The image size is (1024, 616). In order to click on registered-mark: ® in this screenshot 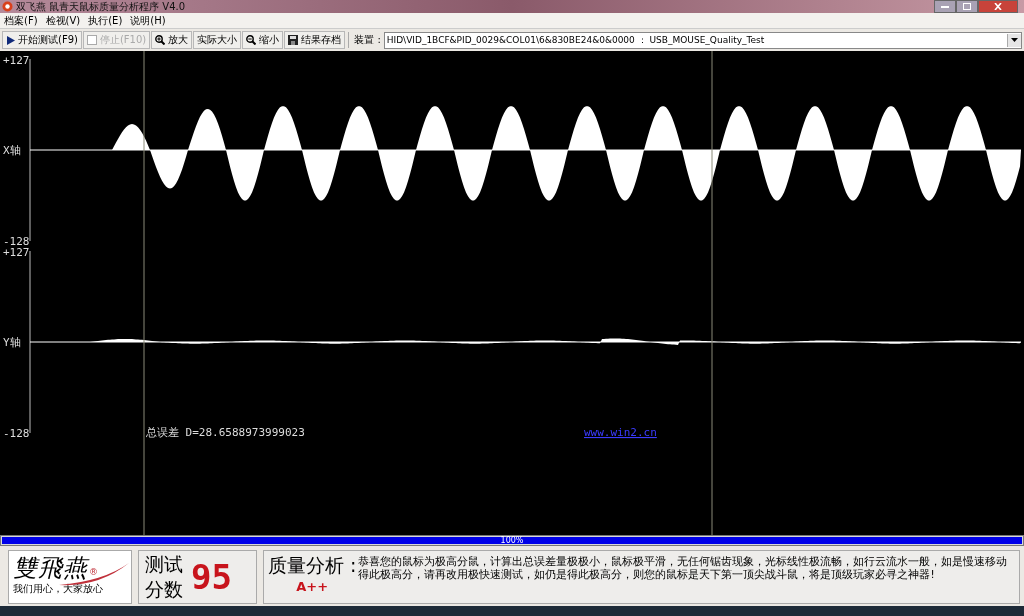, I will do `click(93, 572)`.